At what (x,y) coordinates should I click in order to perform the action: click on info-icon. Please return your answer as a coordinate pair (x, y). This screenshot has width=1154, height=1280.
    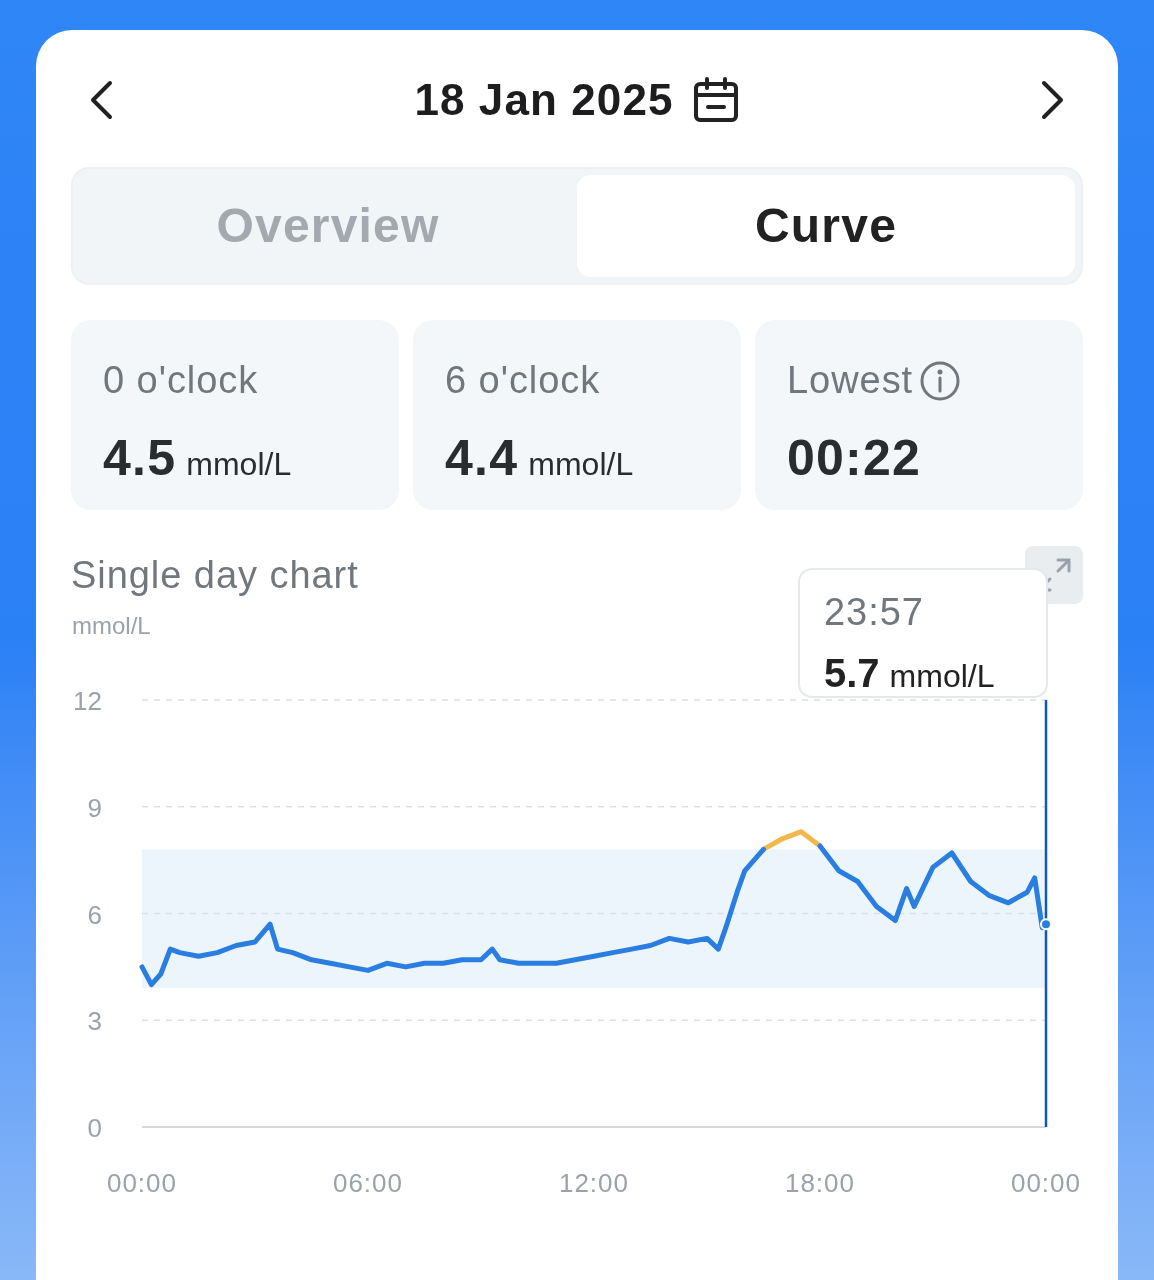
    Looking at the image, I should click on (940, 380).